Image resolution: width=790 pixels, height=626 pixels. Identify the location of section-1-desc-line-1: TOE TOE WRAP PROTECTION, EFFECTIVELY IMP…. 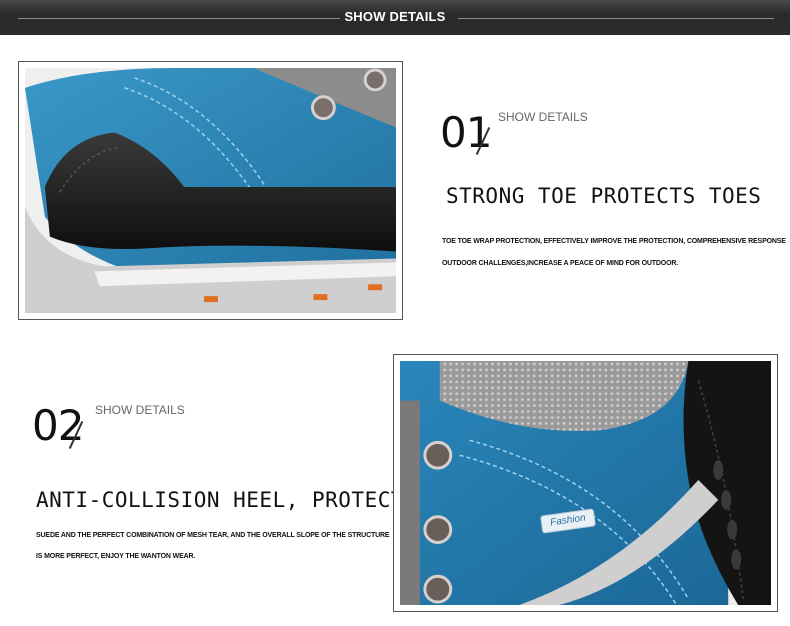
(614, 241).